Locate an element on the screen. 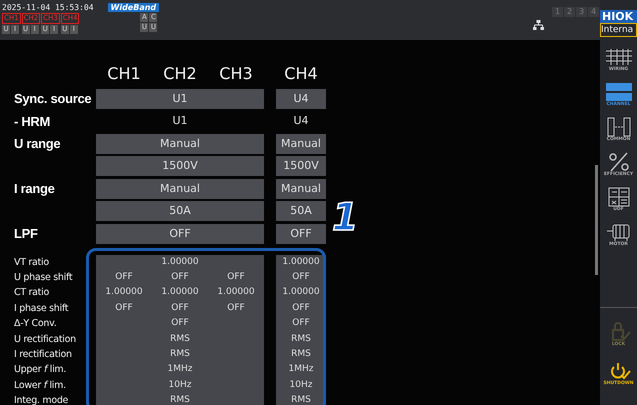  row-label: LPF is located at coordinates (26, 233).